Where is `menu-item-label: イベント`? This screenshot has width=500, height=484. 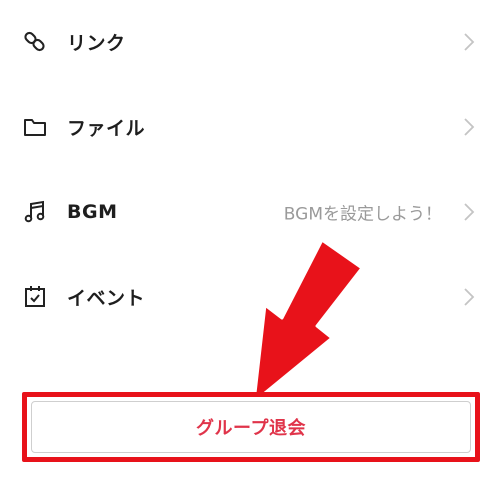 menu-item-label: イベント is located at coordinates (106, 298).